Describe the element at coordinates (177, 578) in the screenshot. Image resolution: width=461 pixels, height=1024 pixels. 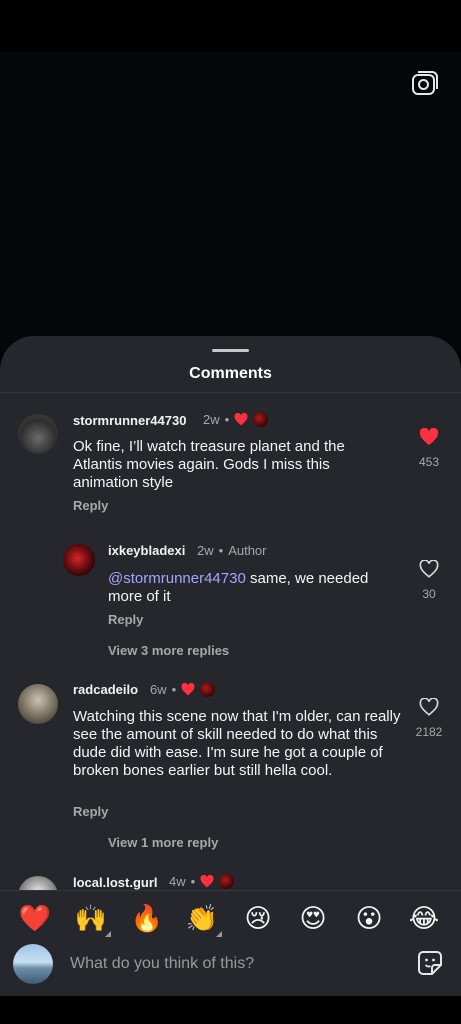
I see `mention-link: @stormrunner44730` at that location.